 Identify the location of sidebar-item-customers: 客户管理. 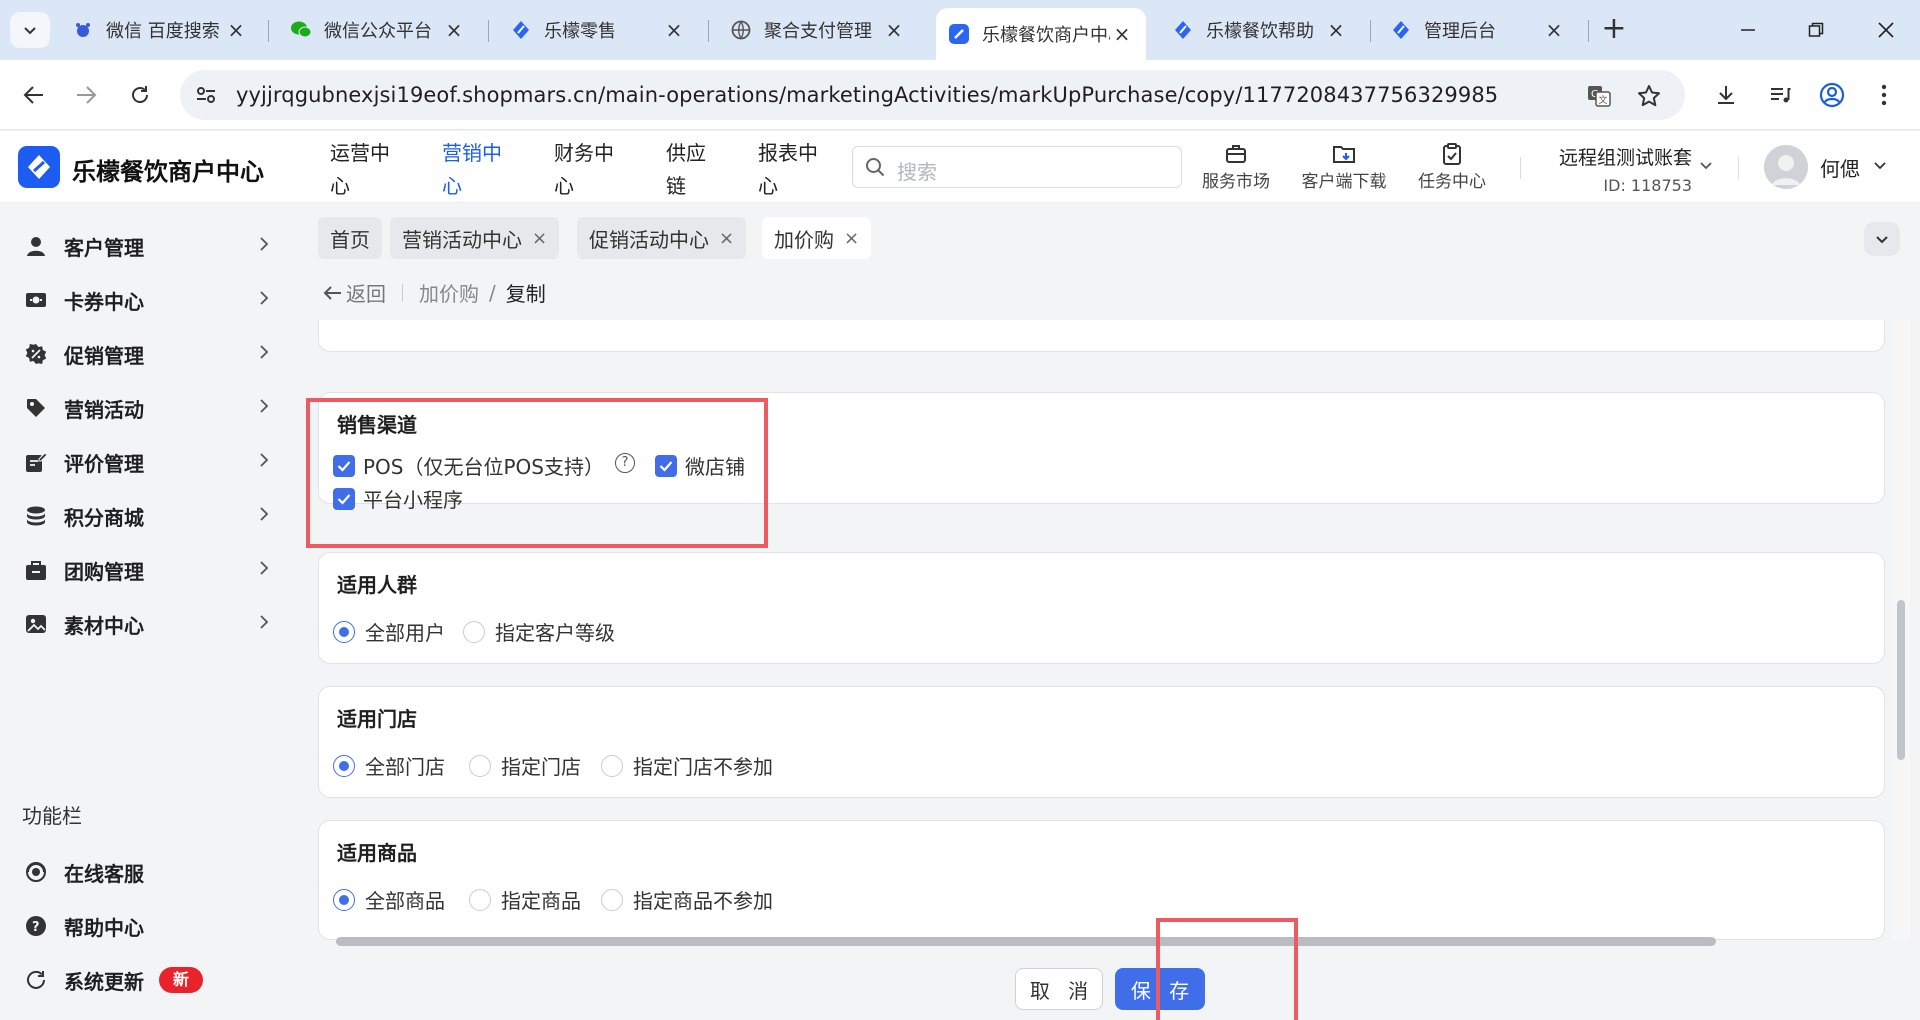
(150, 246).